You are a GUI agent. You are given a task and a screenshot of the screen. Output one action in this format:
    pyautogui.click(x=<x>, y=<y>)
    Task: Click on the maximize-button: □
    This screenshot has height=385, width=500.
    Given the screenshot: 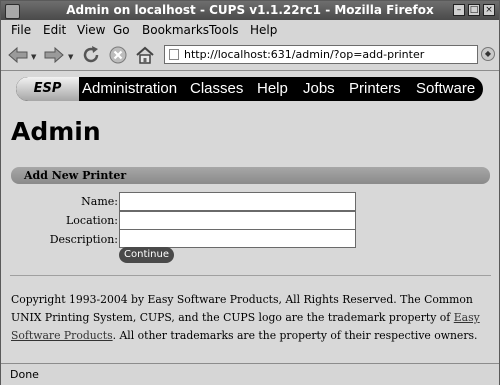 What is the action you would take?
    pyautogui.click(x=474, y=10)
    